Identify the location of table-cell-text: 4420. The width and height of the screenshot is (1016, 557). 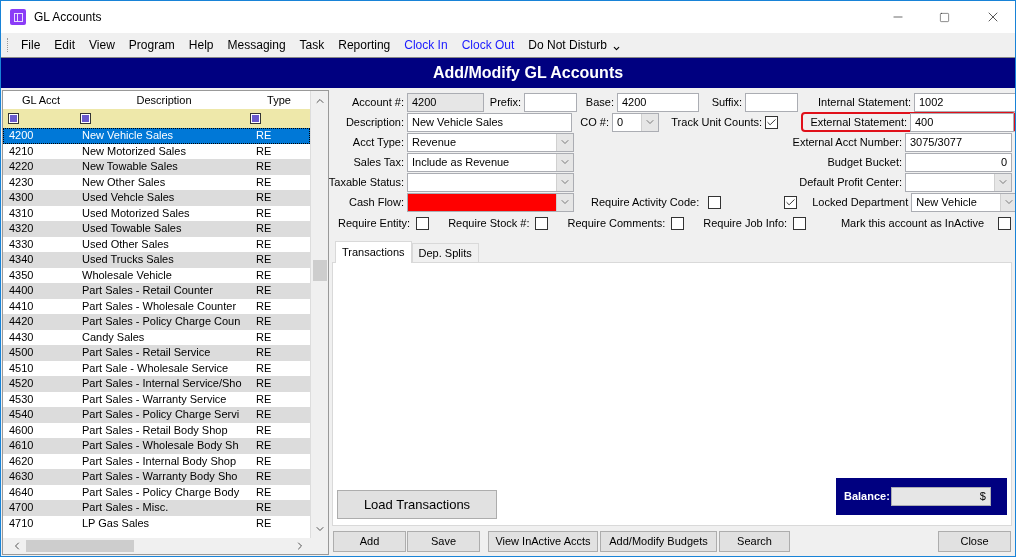
(21, 322).